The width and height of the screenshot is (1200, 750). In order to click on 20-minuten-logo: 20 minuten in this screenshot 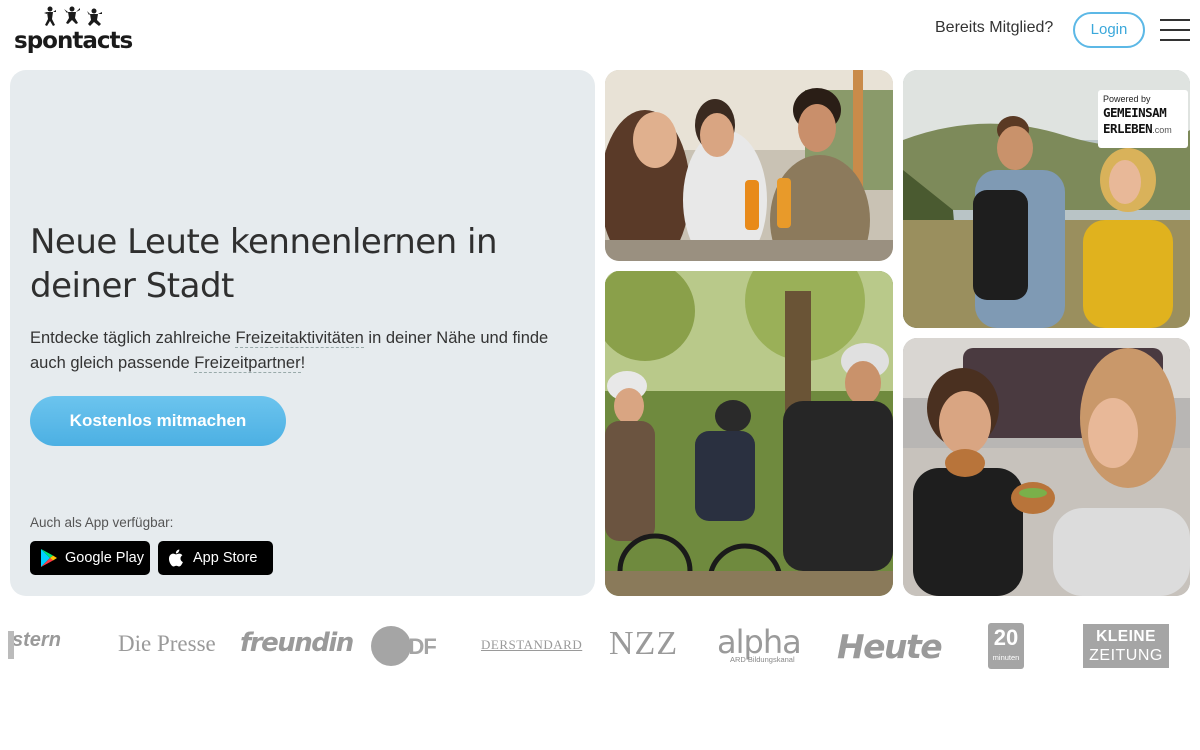, I will do `click(1006, 646)`.